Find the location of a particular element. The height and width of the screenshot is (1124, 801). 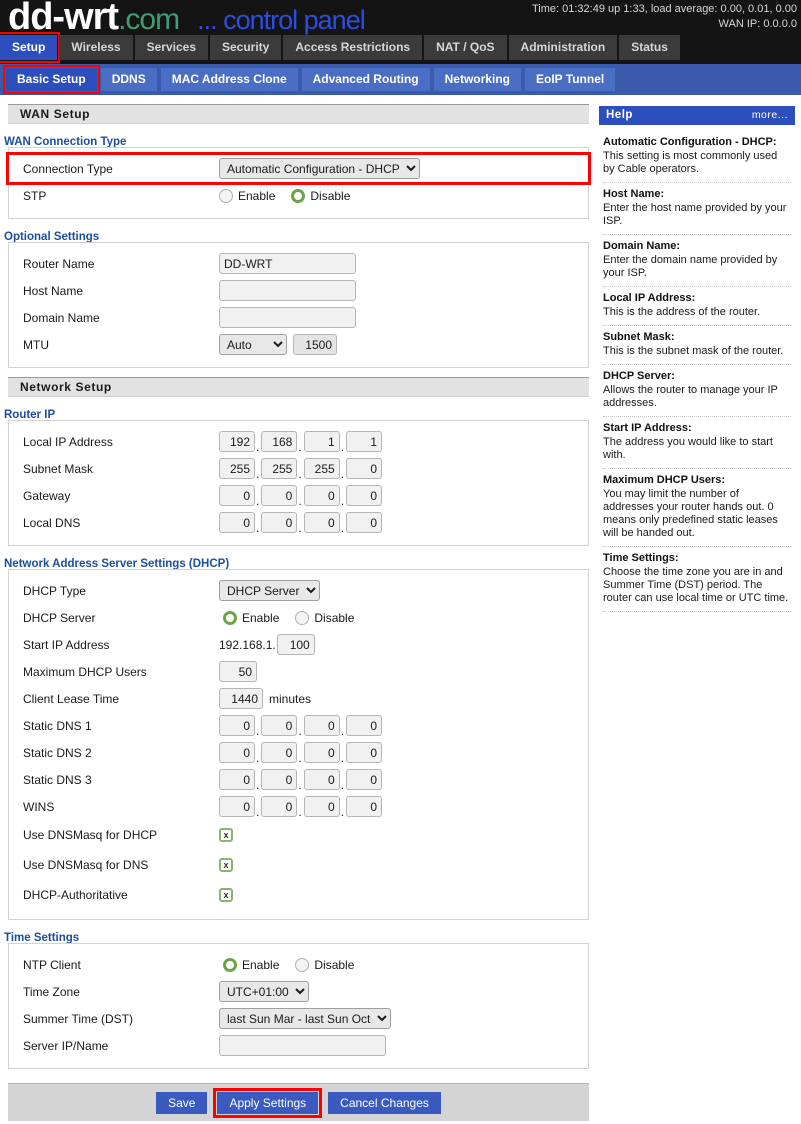

mtu-mode-select: Auto is located at coordinates (253, 344).